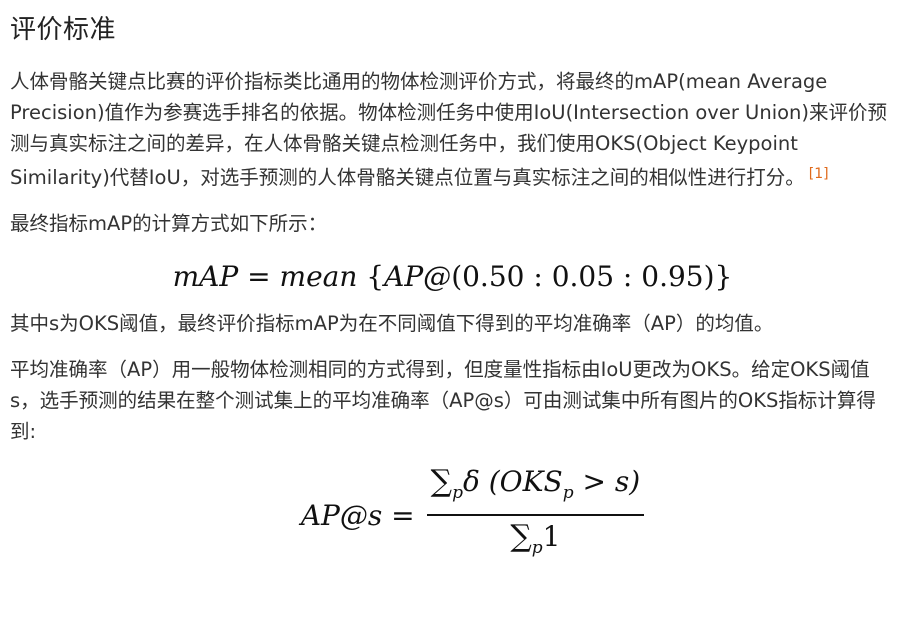  What do you see at coordinates (441, 482) in the screenshot?
I see `sum-symbol: ∑` at bounding box center [441, 482].